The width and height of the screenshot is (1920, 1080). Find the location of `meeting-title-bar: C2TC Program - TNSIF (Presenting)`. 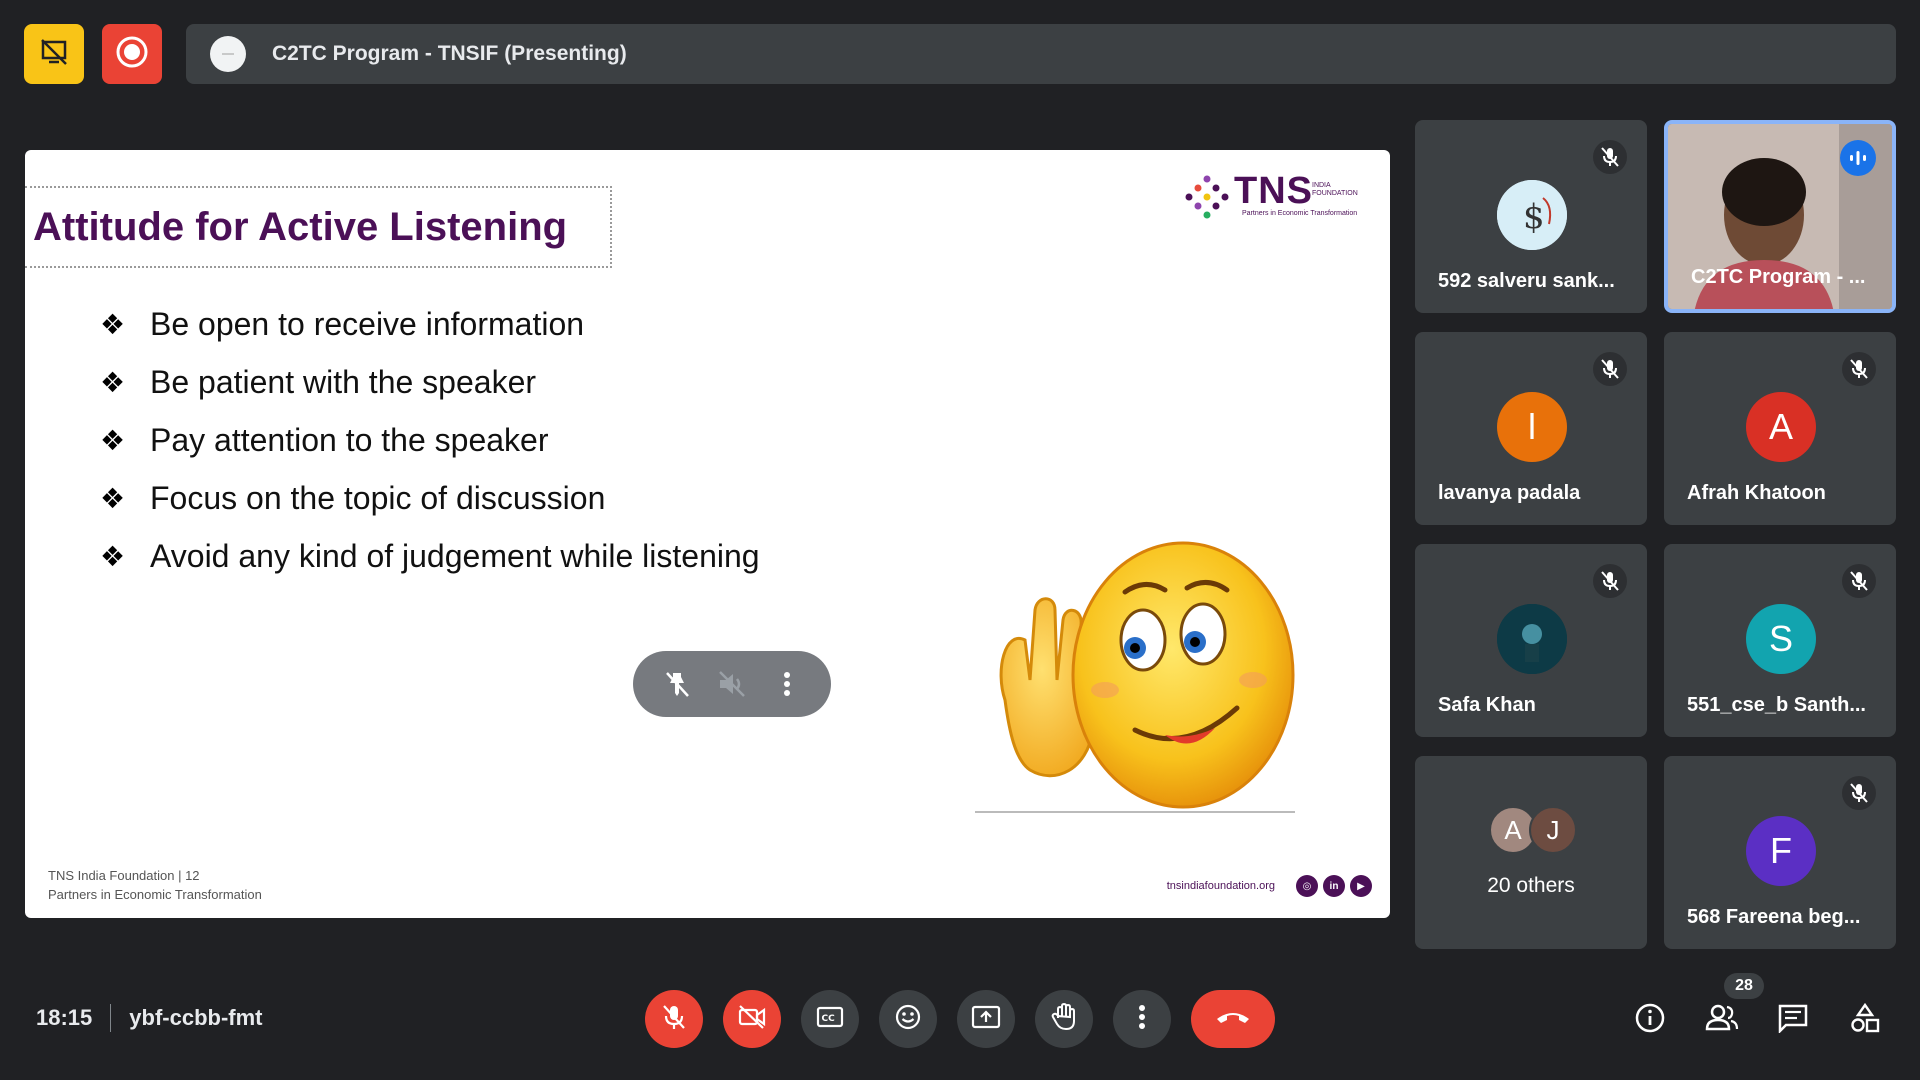

meeting-title-bar: C2TC Program - TNSIF (Presenting) is located at coordinates (1041, 54).